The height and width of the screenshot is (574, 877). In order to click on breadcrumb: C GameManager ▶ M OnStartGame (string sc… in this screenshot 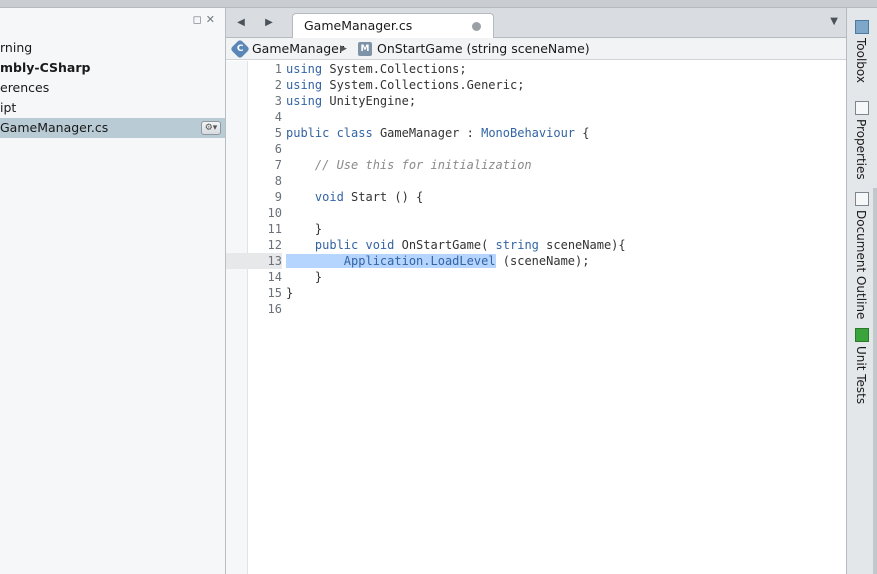, I will do `click(536, 49)`.